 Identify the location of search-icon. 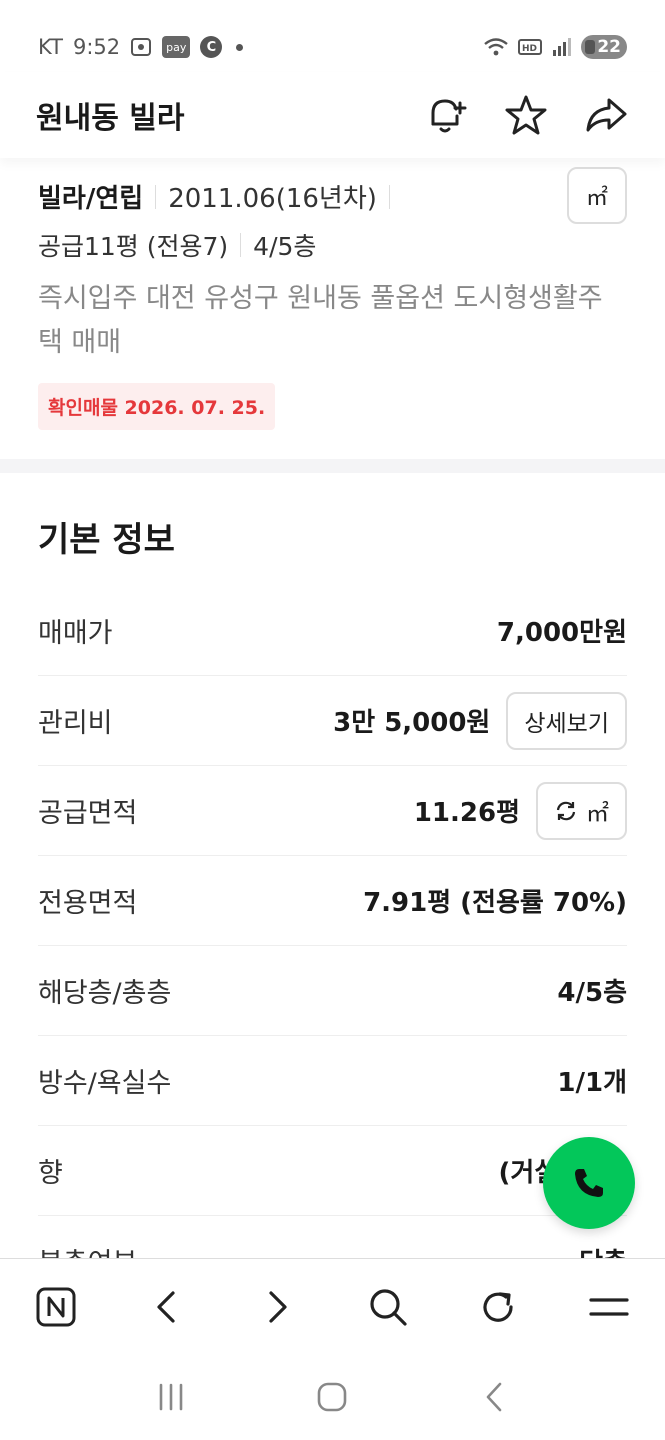
(388, 1307).